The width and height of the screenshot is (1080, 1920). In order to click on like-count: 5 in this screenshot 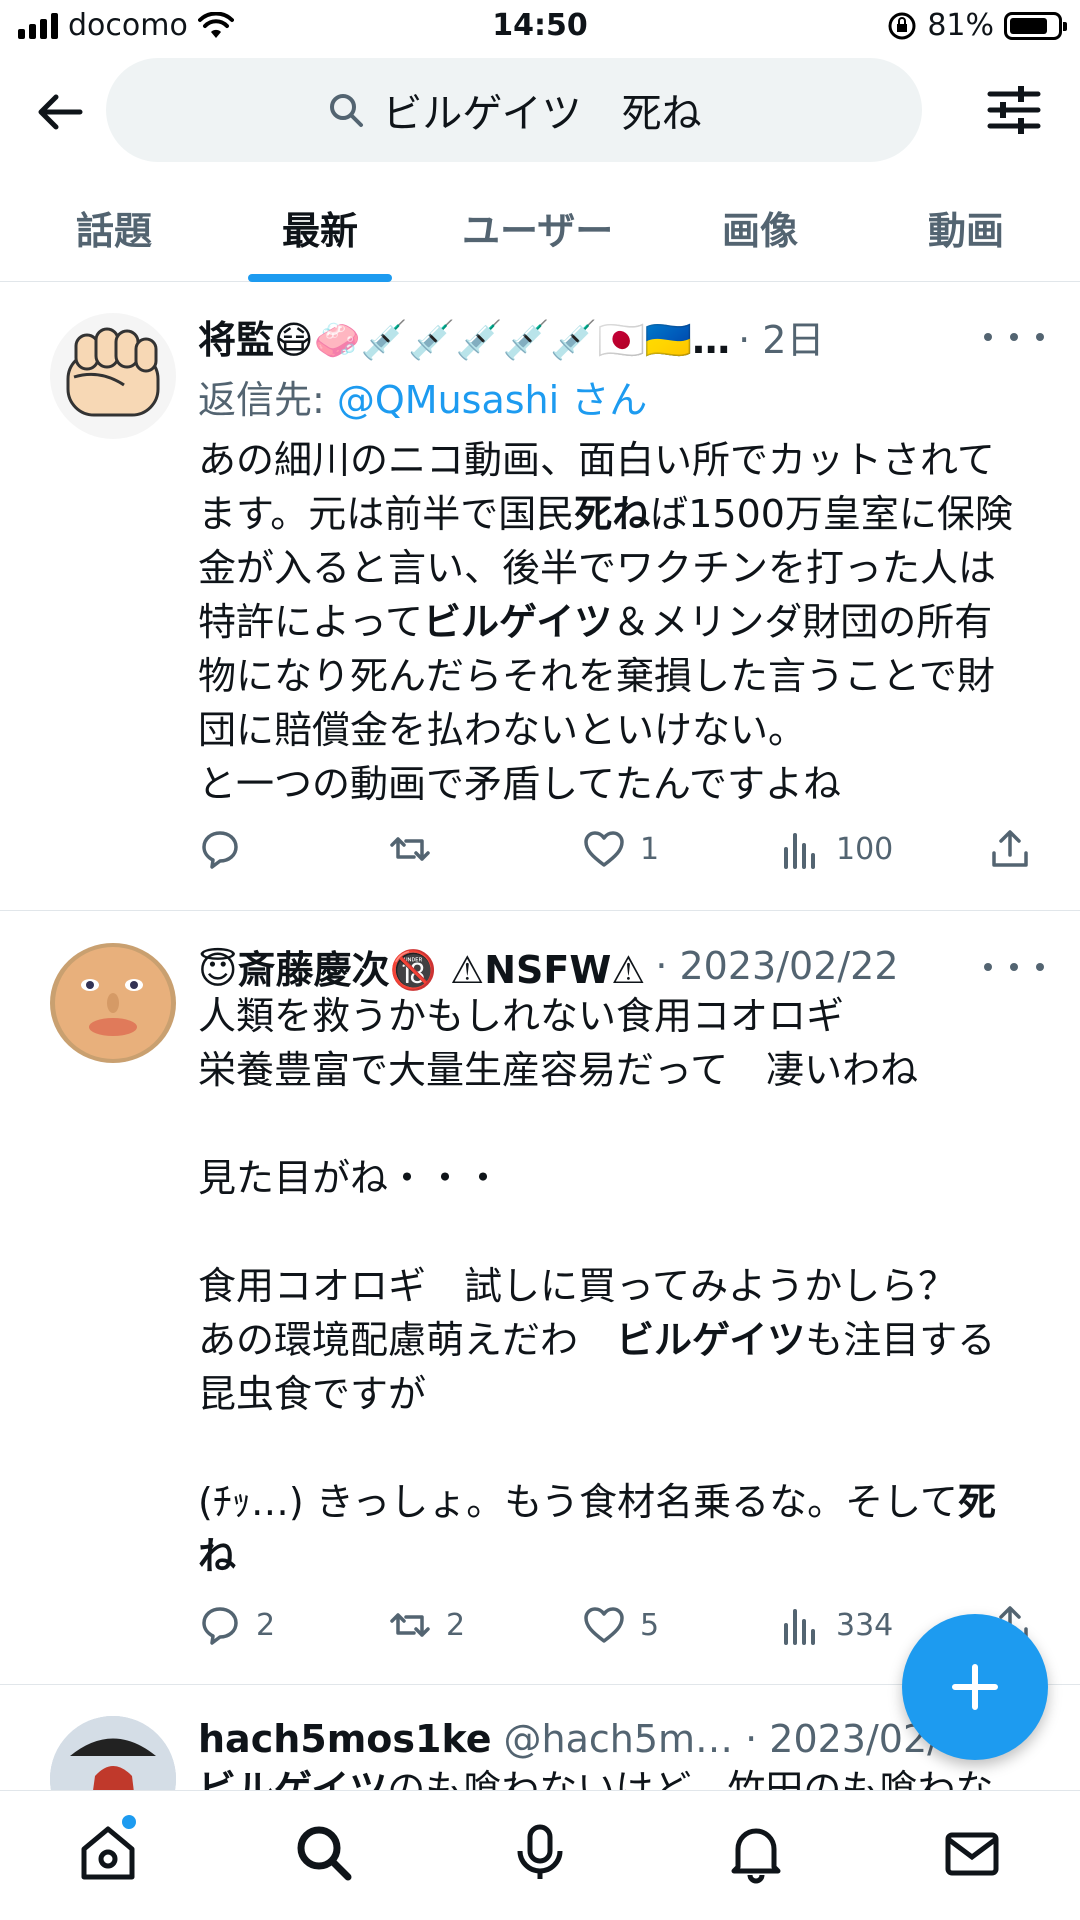, I will do `click(650, 1625)`.